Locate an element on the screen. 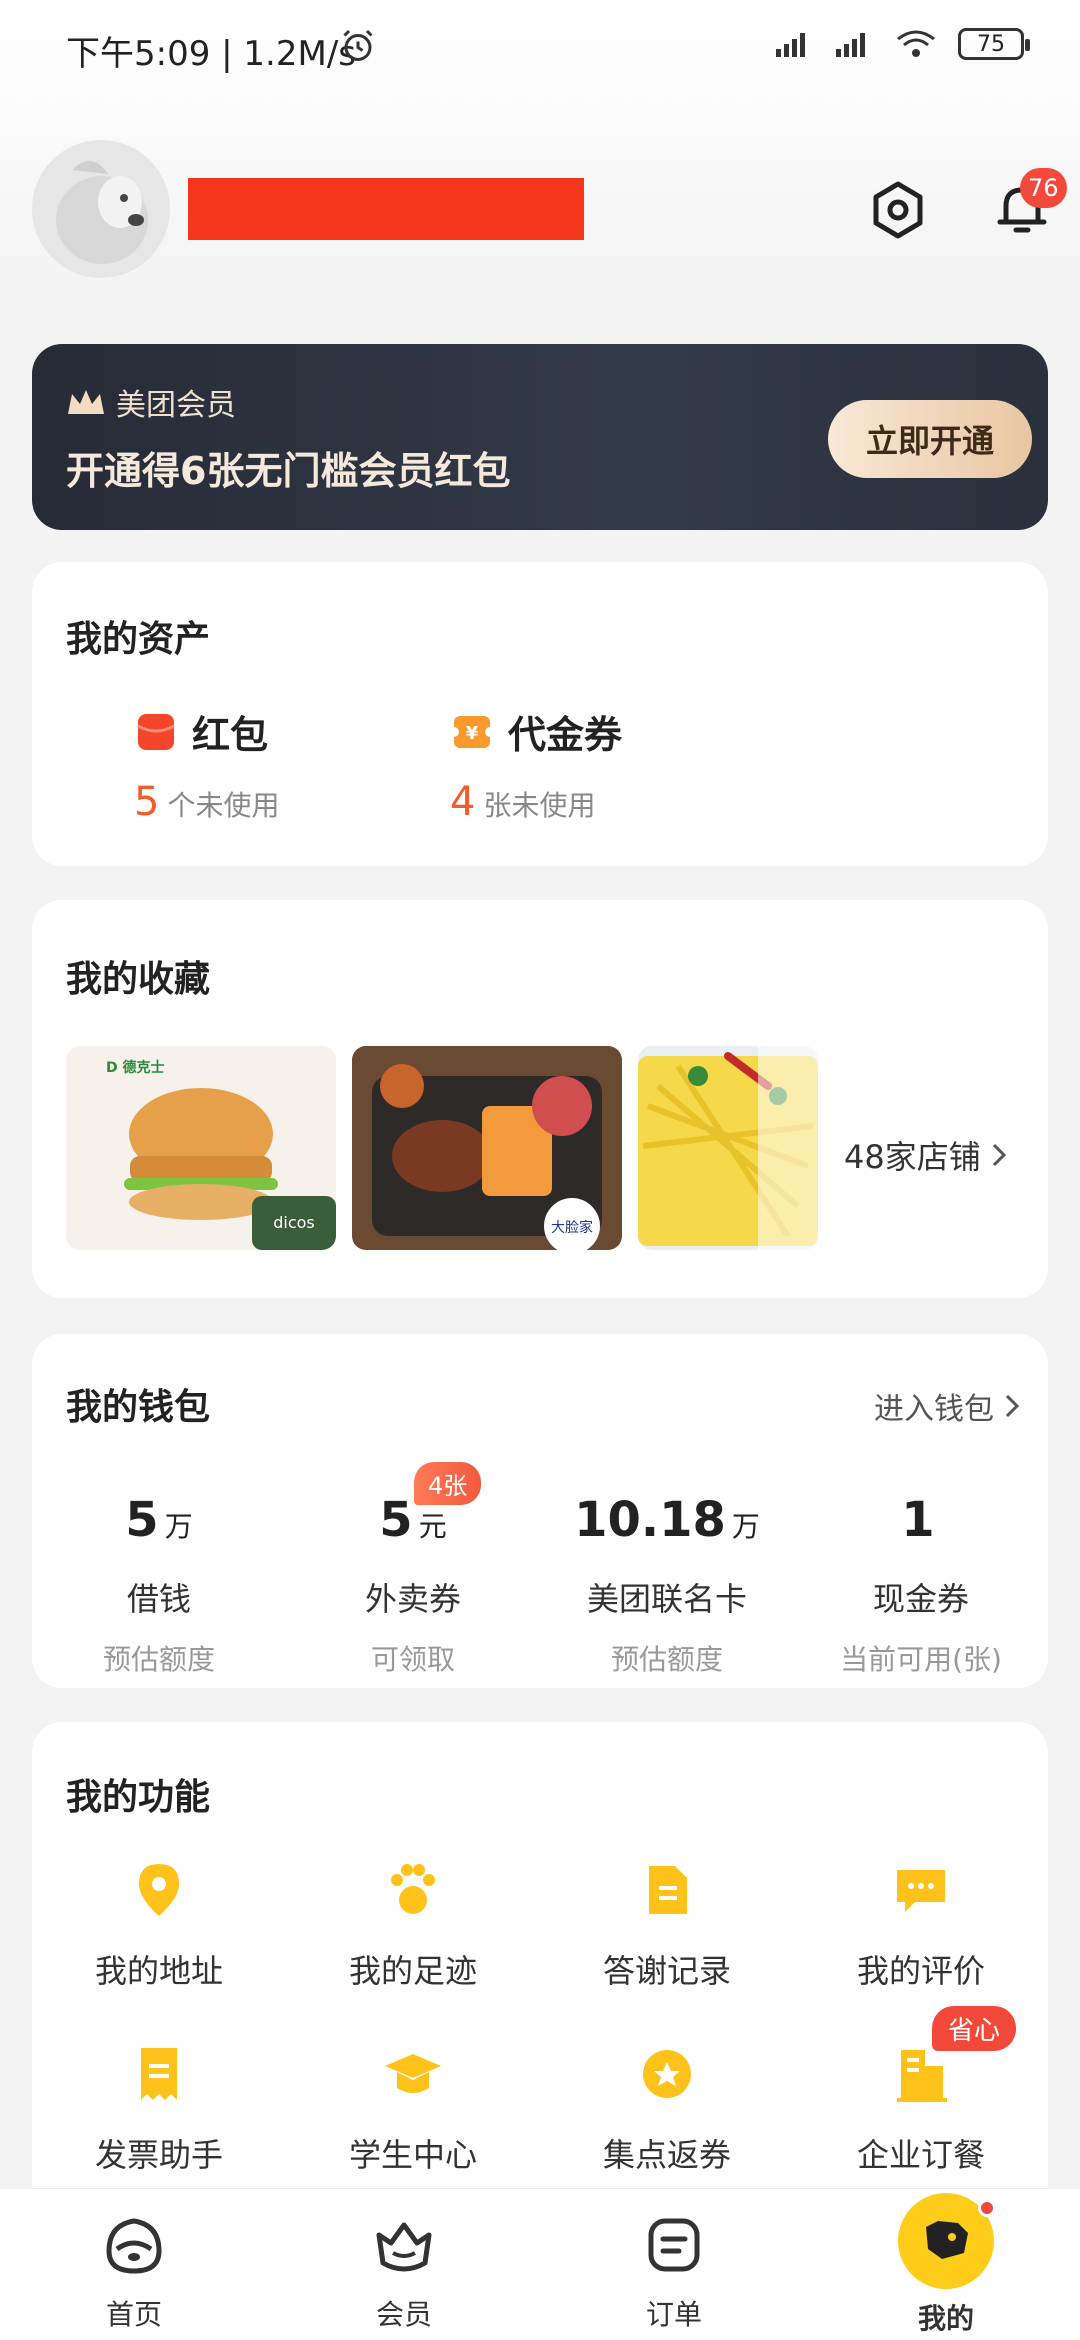 This screenshot has height=2340, width=1080. function-my-footprint: 我的足迹 is located at coordinates (413, 1926).